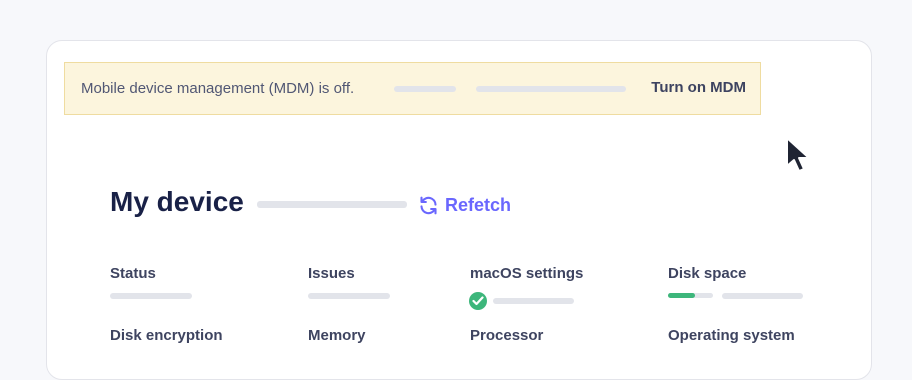 The image size is (912, 380). Describe the element at coordinates (425, 89) in the screenshot. I see `banner-placeholder-short` at that location.